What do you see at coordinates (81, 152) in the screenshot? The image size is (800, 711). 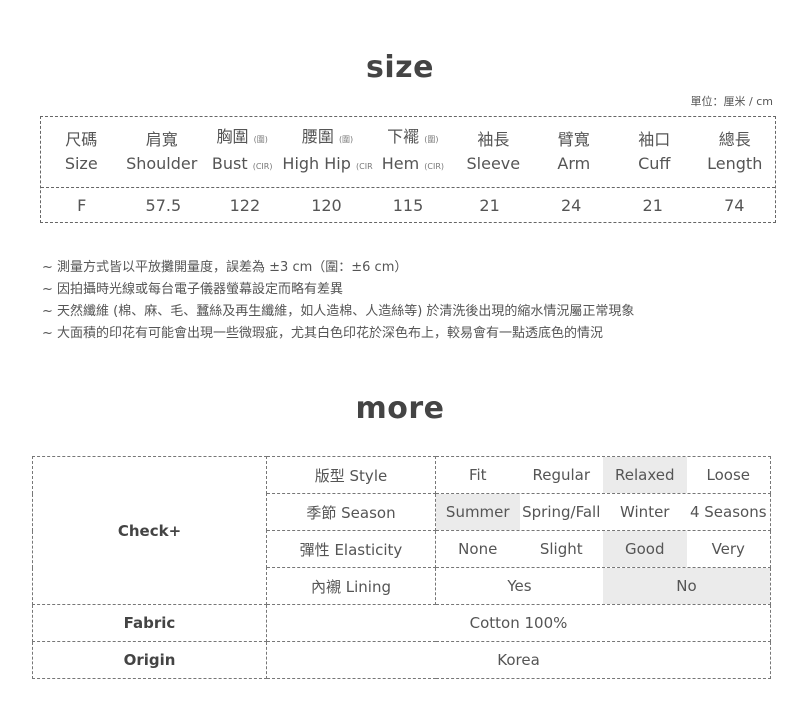 I see `size-column-header: 尺碼 Size` at bounding box center [81, 152].